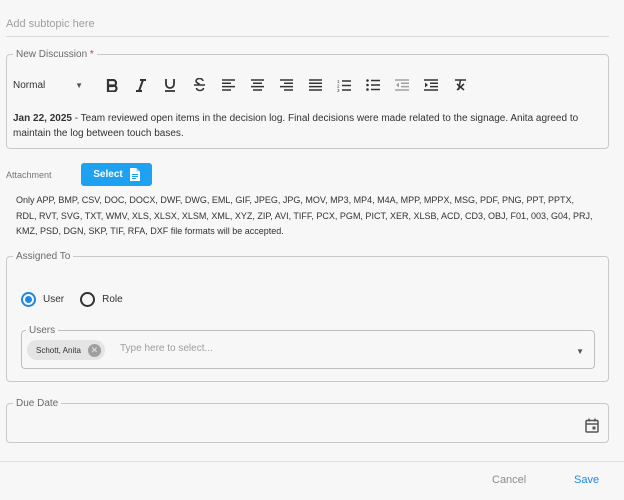  I want to click on outdent-button, so click(402, 85).